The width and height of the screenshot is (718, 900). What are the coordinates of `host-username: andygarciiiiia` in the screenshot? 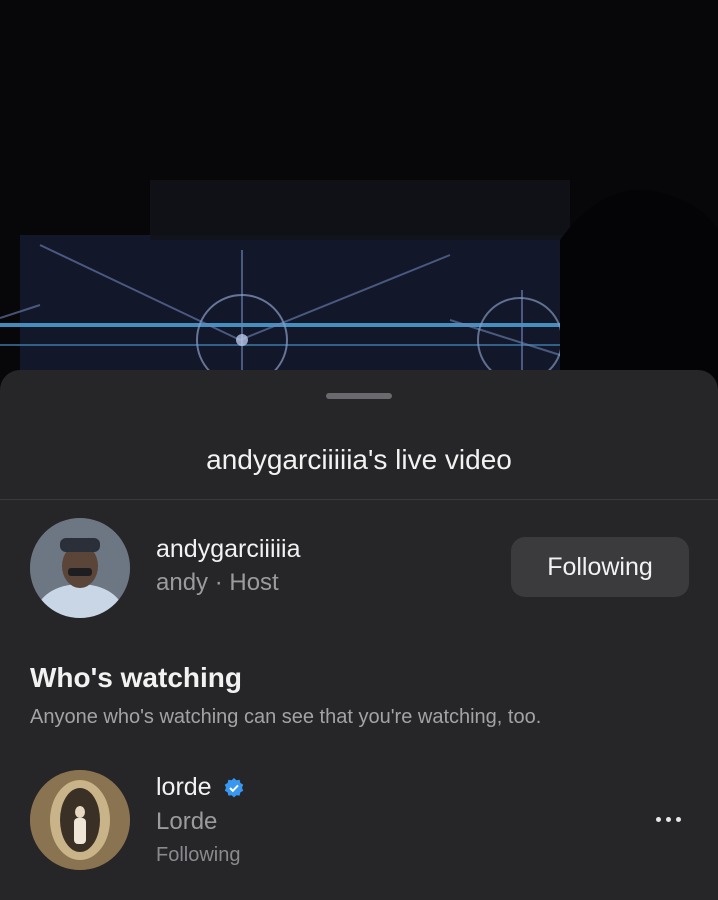 It's located at (228, 549).